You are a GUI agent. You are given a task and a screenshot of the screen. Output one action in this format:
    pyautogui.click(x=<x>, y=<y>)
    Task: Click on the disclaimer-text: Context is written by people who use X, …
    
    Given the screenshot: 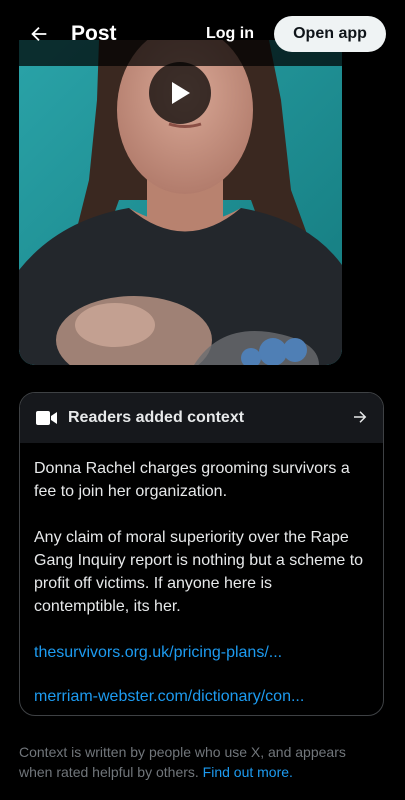 What is the action you would take?
    pyautogui.click(x=182, y=762)
    